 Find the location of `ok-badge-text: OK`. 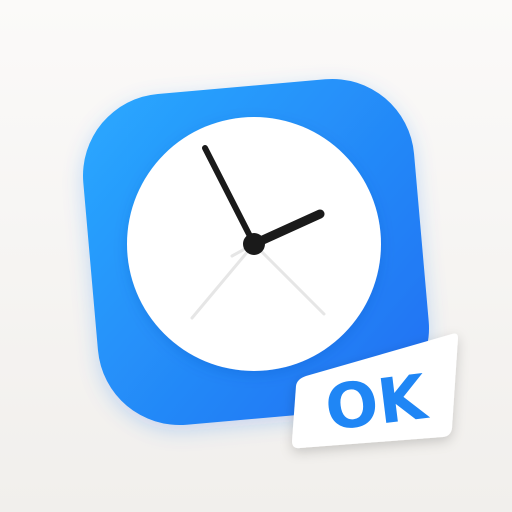

ok-badge-text: OK is located at coordinates (376, 402).